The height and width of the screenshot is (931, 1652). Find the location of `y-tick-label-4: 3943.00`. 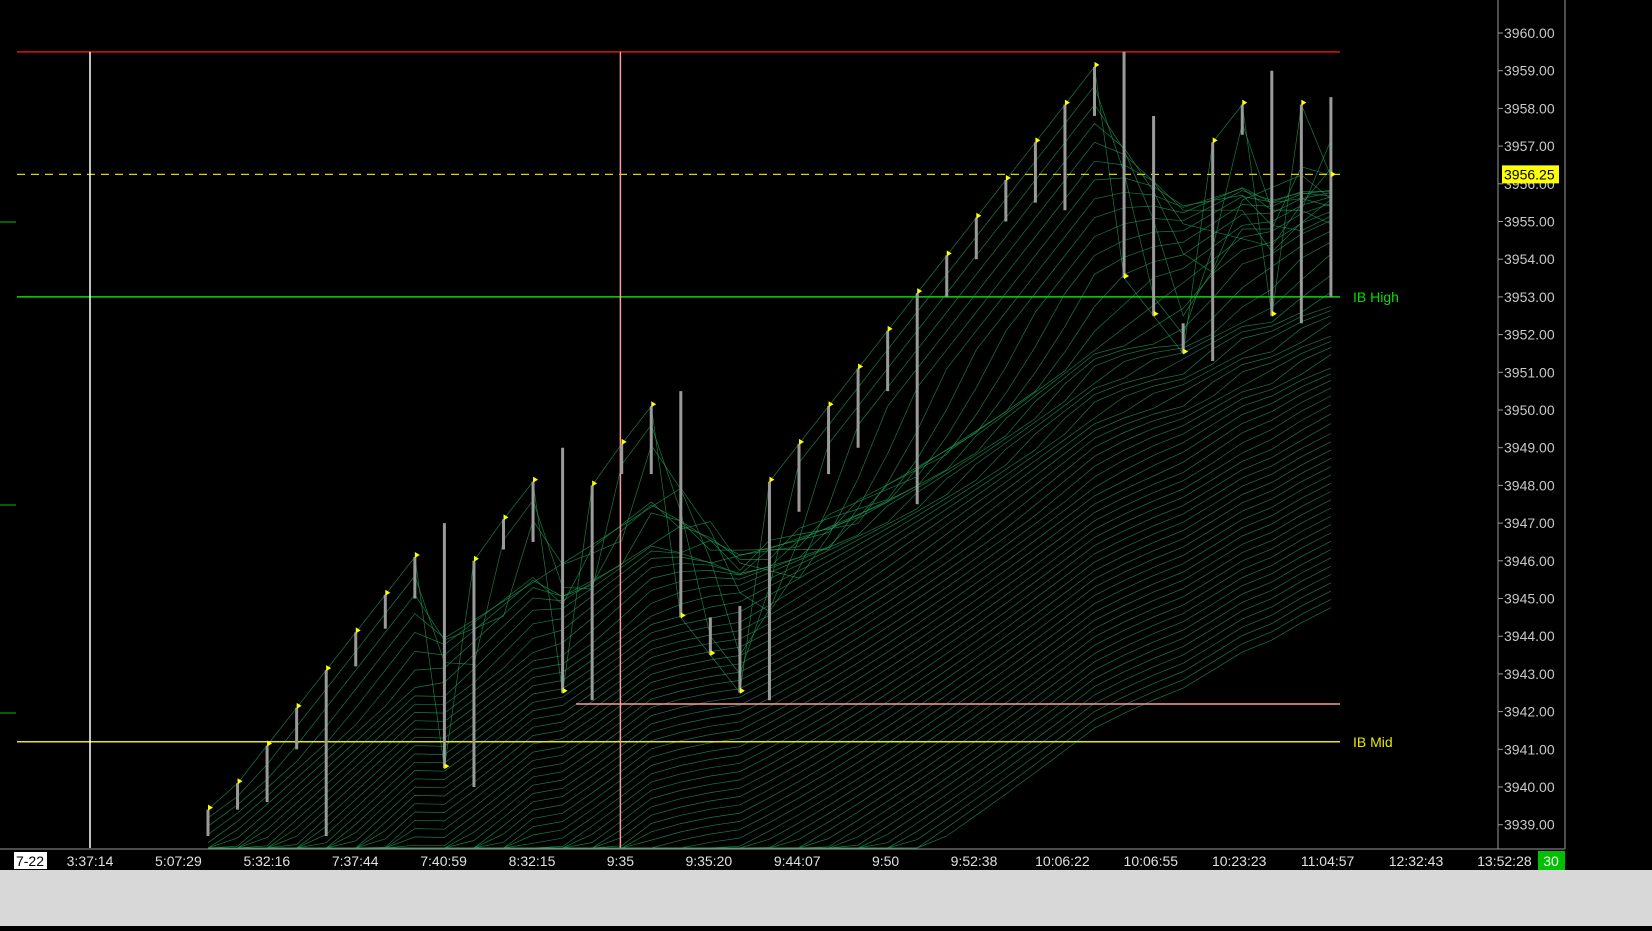

y-tick-label-4: 3943.00 is located at coordinates (1529, 674).